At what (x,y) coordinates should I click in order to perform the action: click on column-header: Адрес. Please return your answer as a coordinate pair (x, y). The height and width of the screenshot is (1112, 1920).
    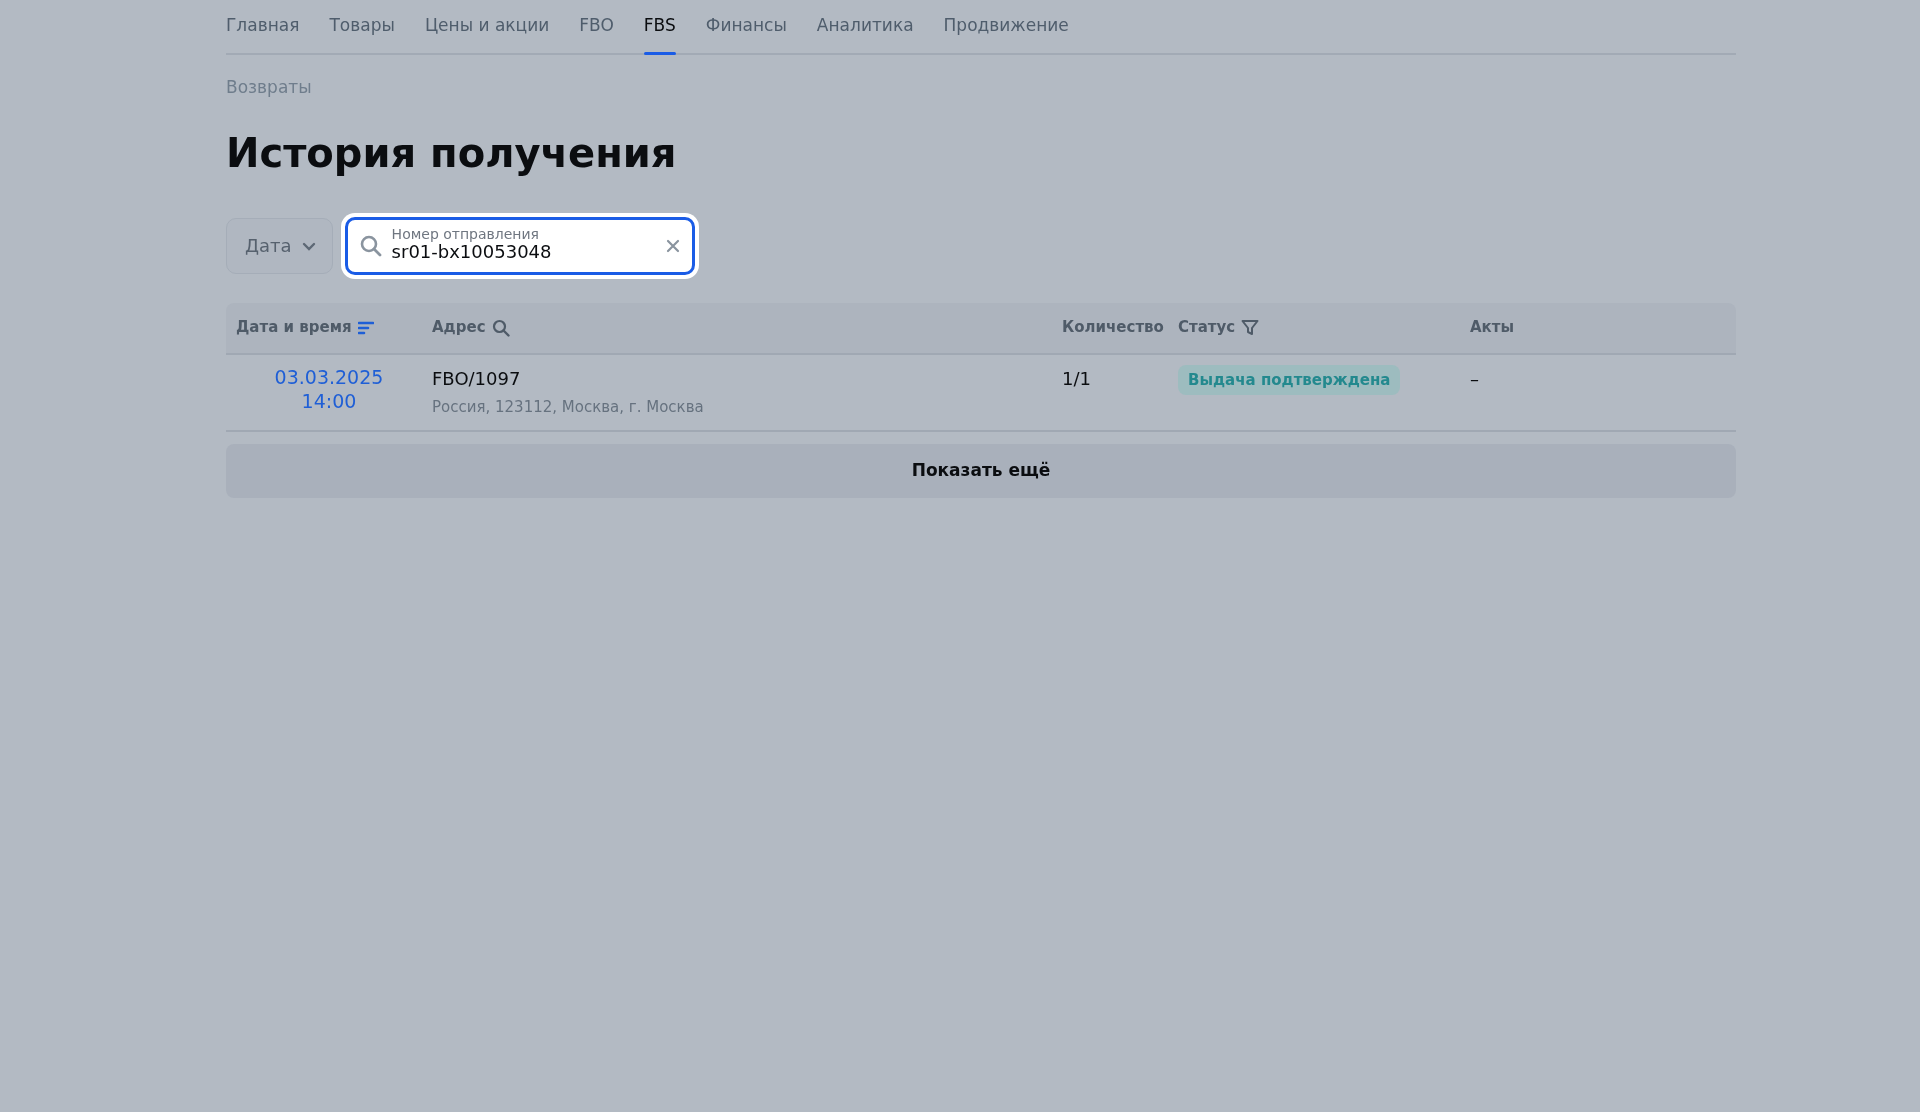
    Looking at the image, I should click on (459, 328).